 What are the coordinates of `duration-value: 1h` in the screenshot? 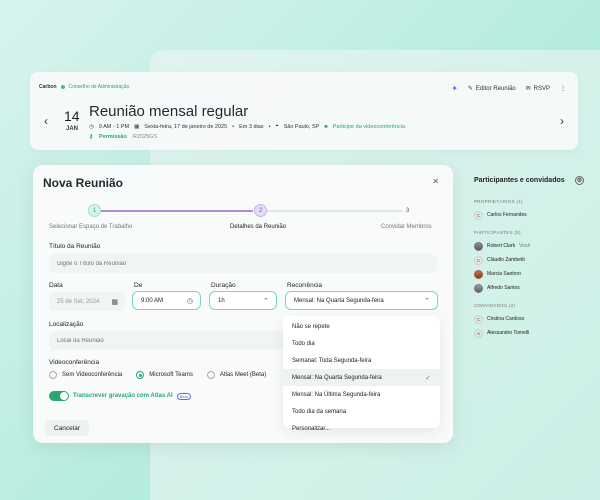 It's located at (221, 300).